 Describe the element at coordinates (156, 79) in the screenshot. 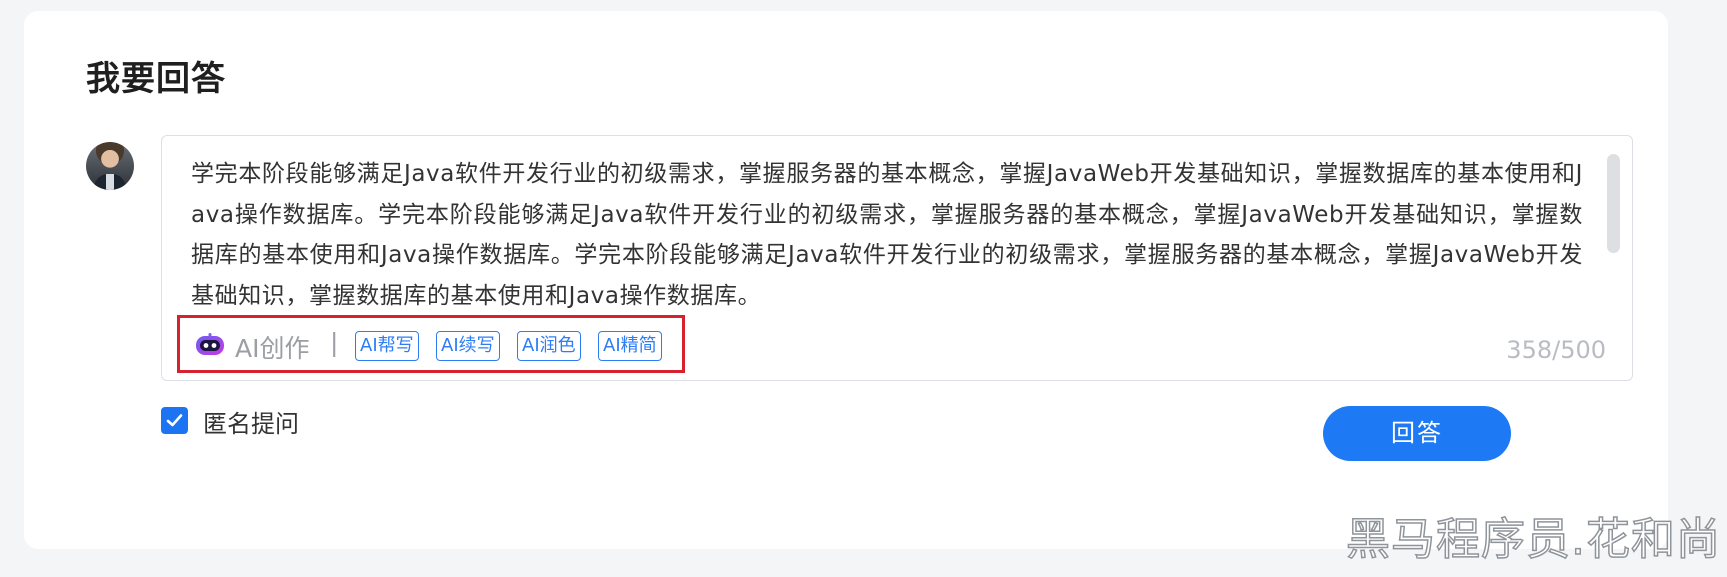

I see `page-title: 我要回答` at that location.